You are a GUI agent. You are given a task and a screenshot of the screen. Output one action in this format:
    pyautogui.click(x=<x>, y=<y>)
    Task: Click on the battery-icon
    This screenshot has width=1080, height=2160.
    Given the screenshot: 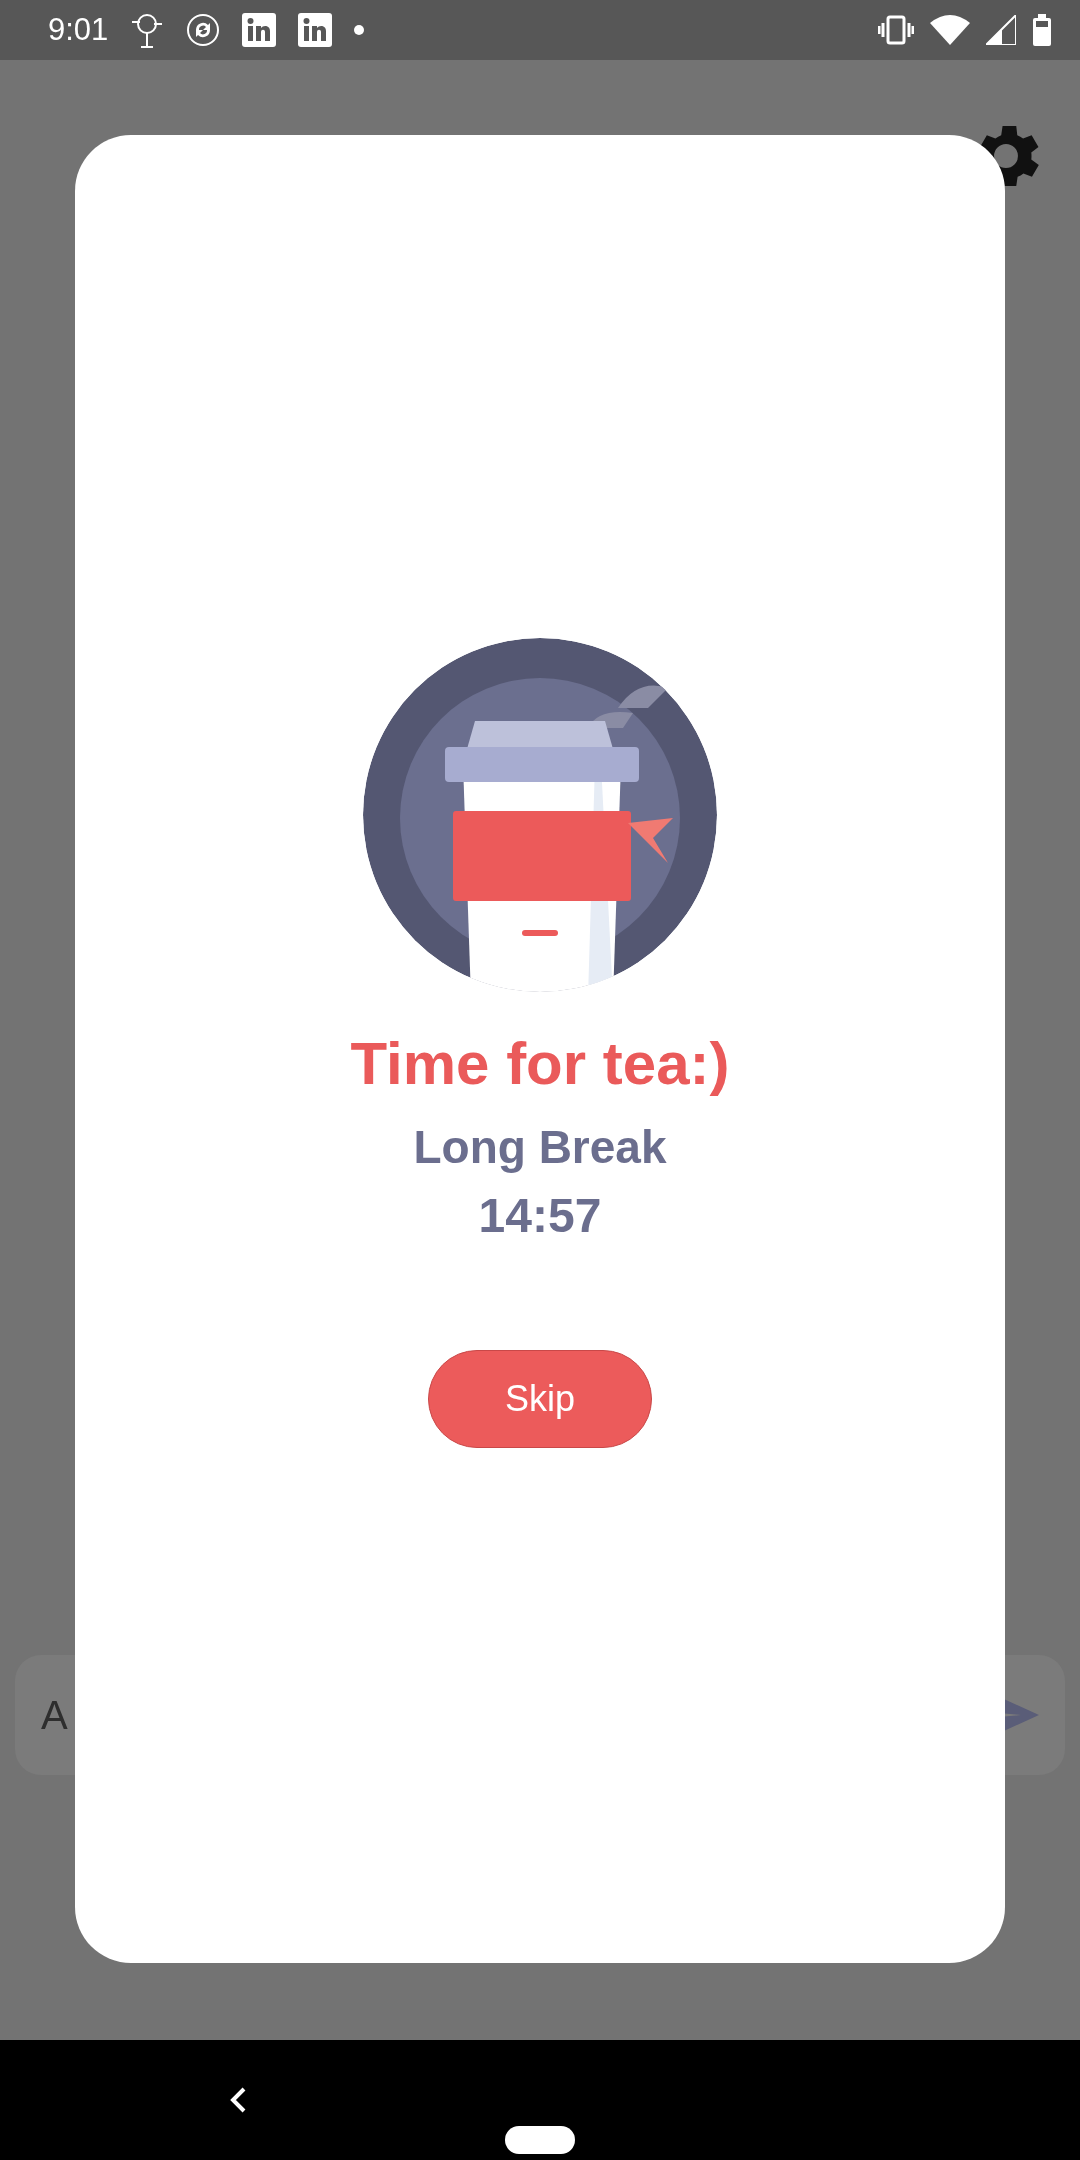 What is the action you would take?
    pyautogui.click(x=1042, y=30)
    